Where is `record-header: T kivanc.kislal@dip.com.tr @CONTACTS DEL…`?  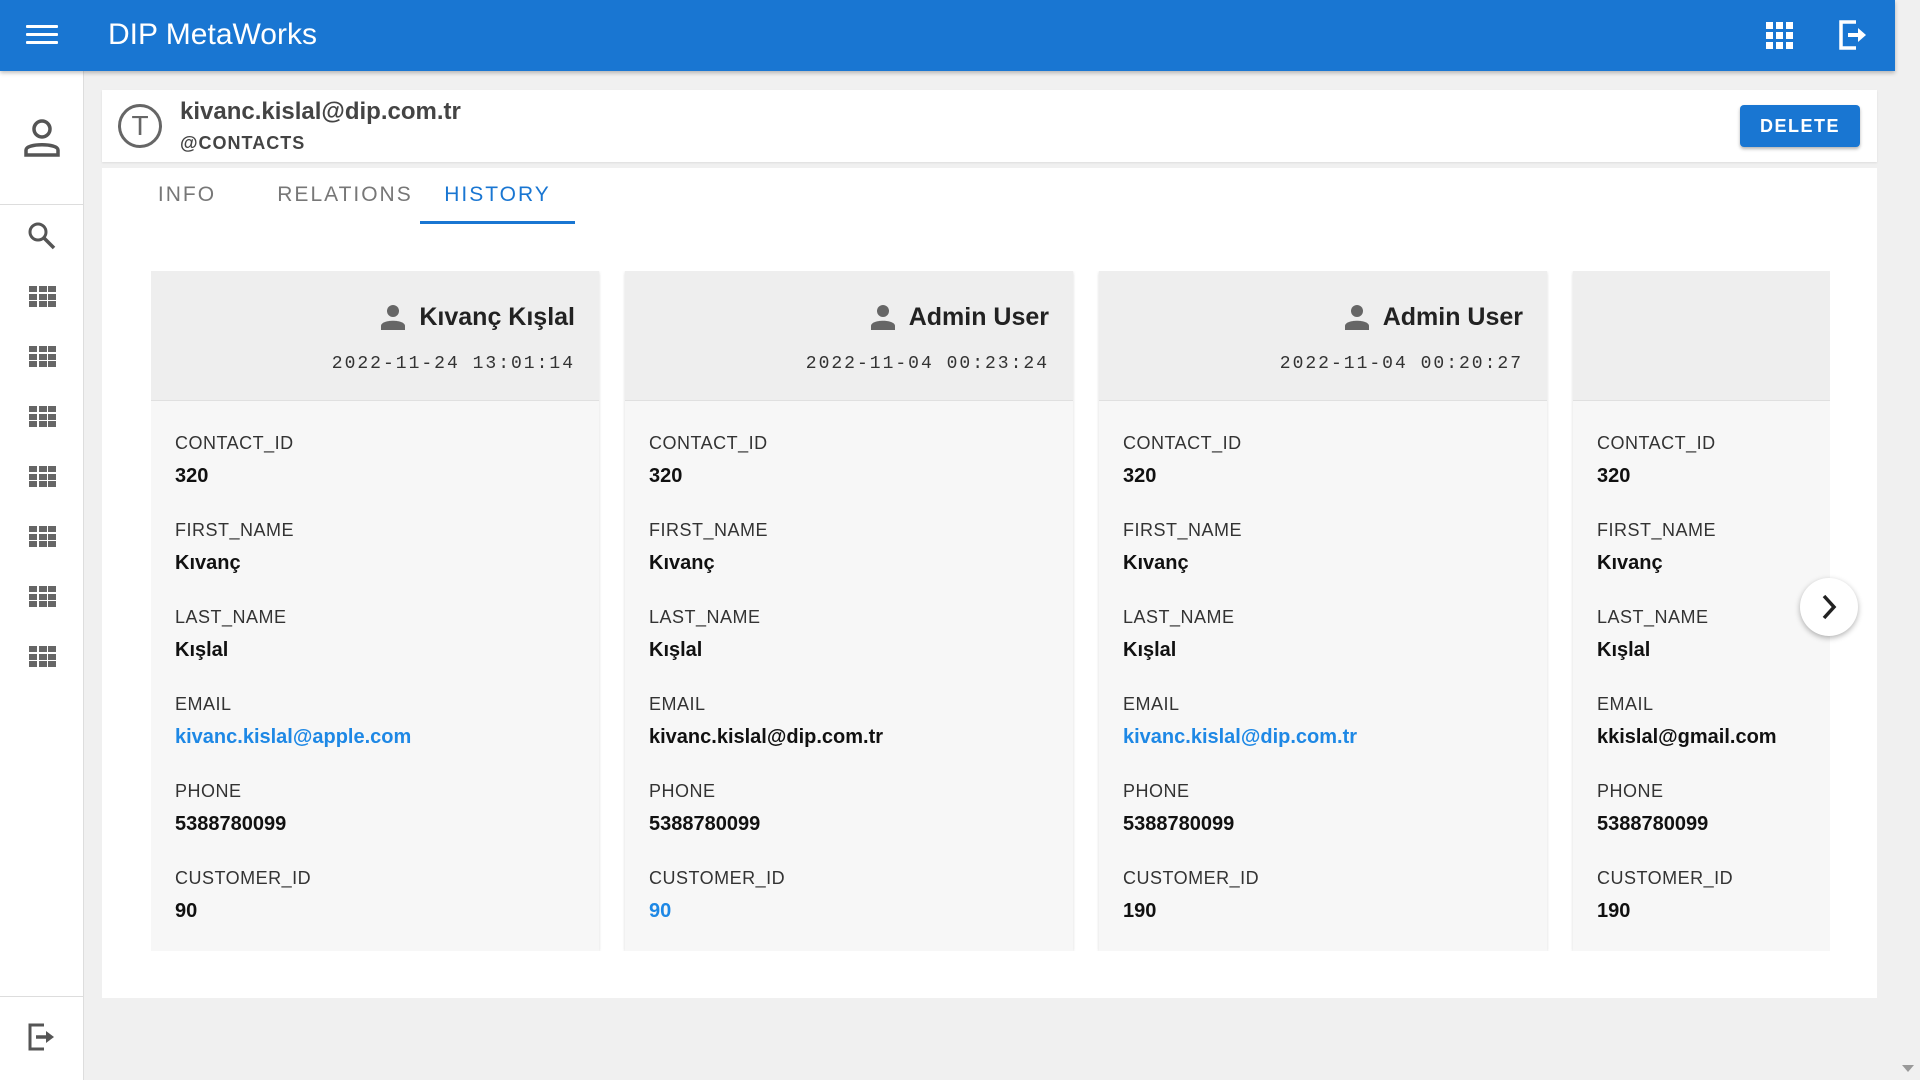 record-header: T kivanc.kislal@dip.com.tr @CONTACTS DEL… is located at coordinates (989, 126).